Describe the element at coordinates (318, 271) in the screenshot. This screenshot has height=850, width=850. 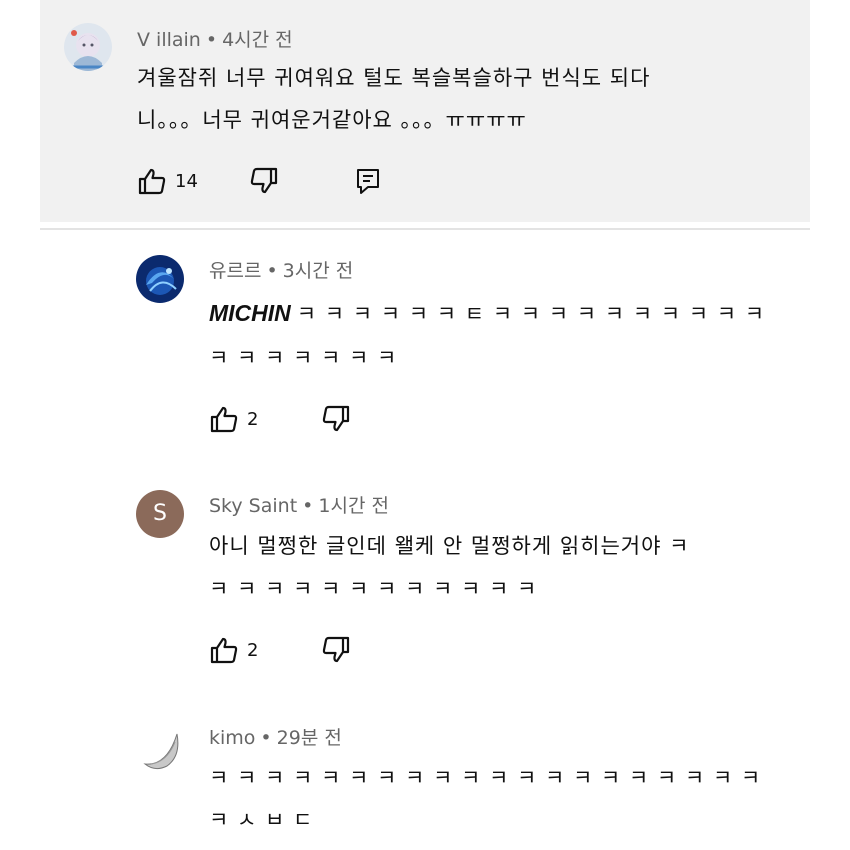
I see `comment-time: 3시간 전` at that location.